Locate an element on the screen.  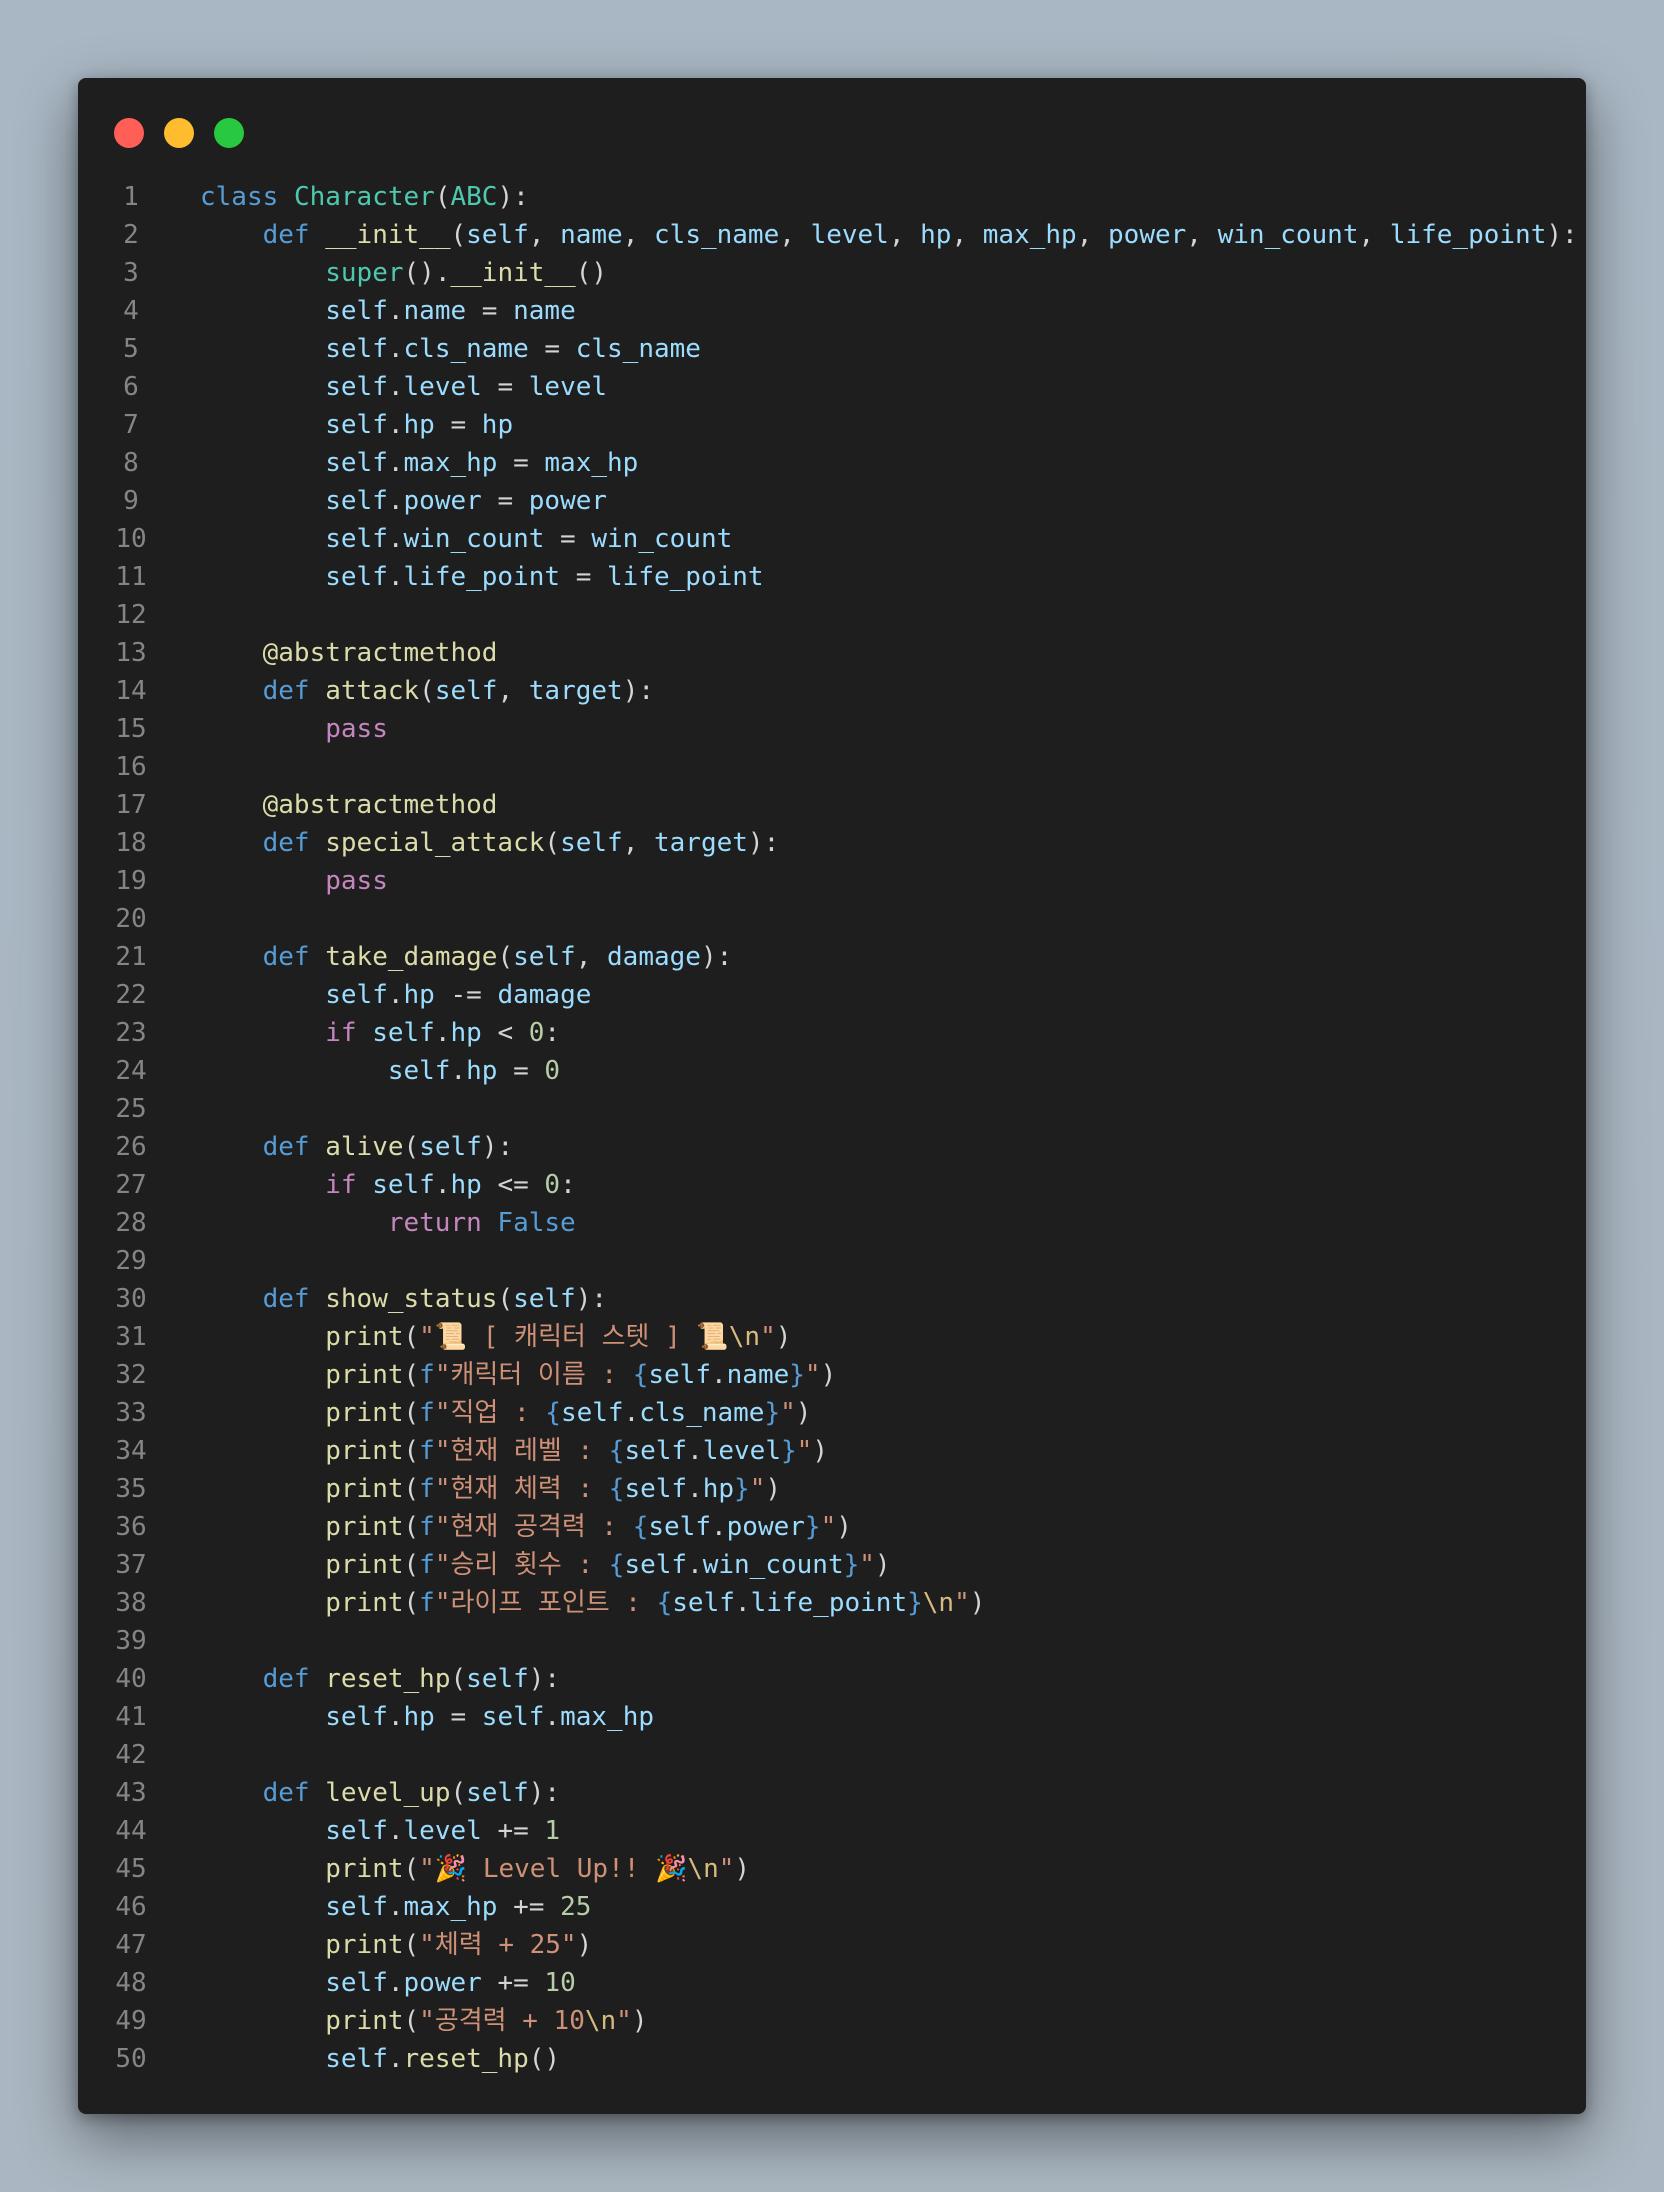
line-source: def show_status(self): is located at coordinates (875, 1299).